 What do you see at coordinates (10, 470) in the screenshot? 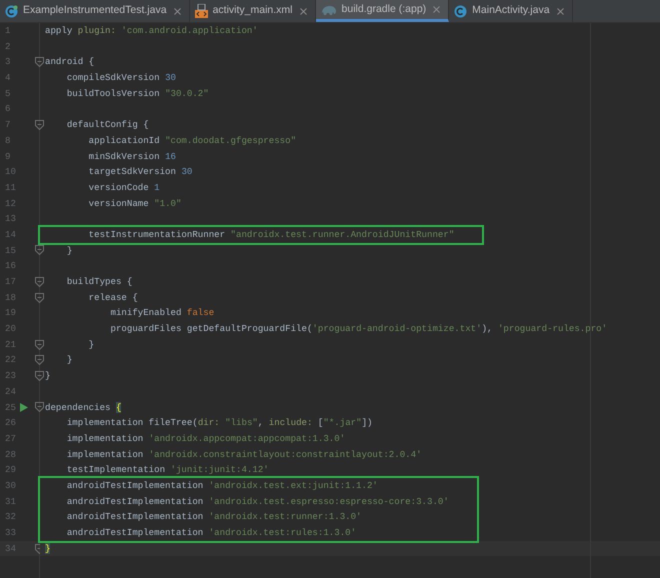
I see `line-number: 29` at bounding box center [10, 470].